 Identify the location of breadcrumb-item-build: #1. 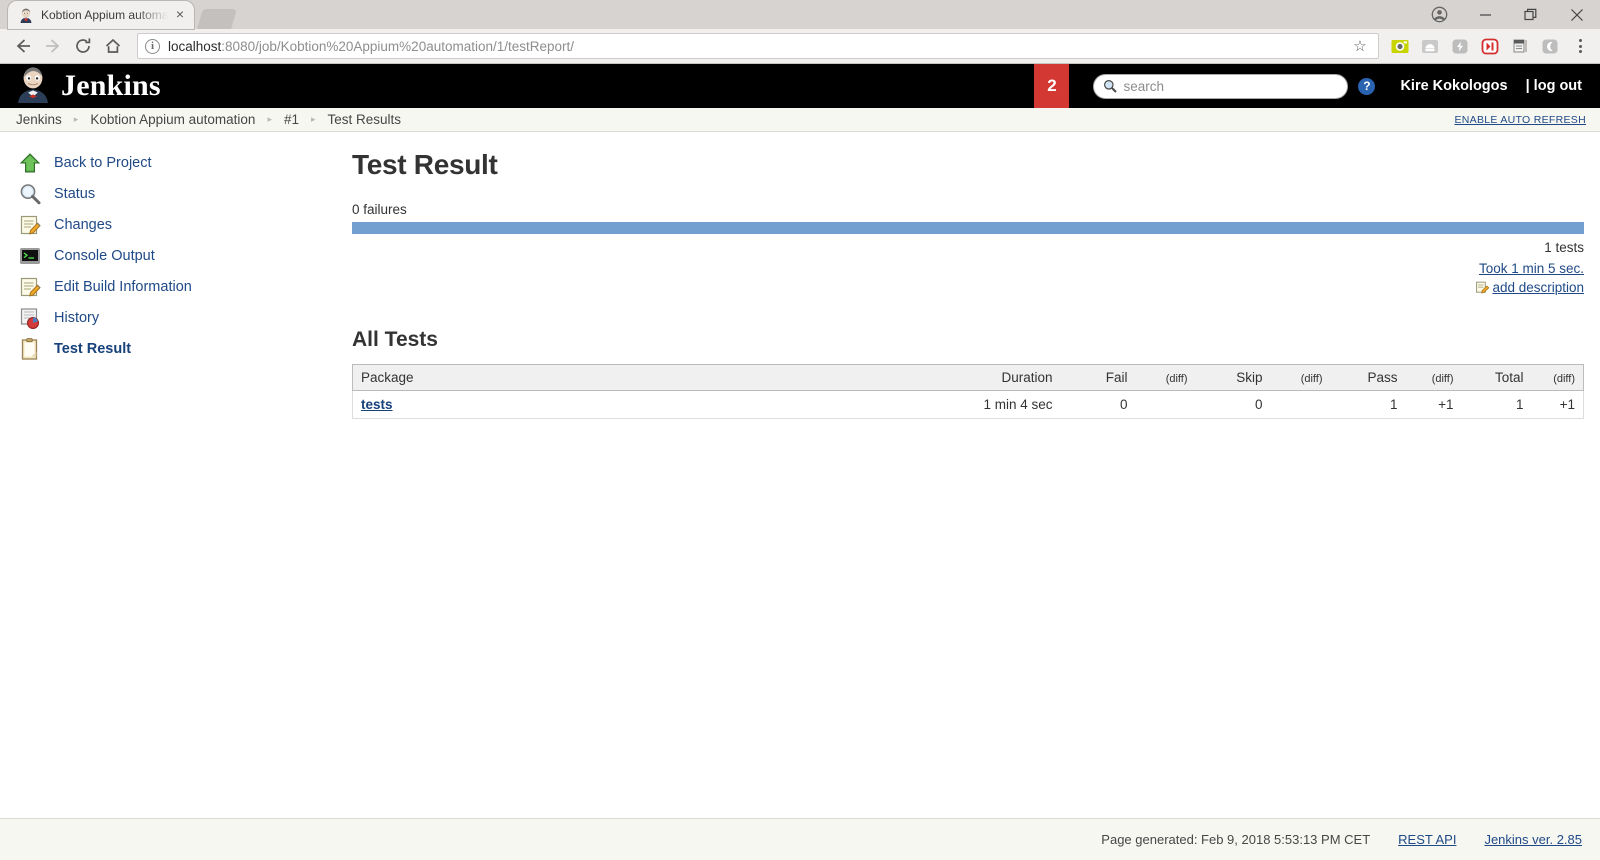
(291, 119).